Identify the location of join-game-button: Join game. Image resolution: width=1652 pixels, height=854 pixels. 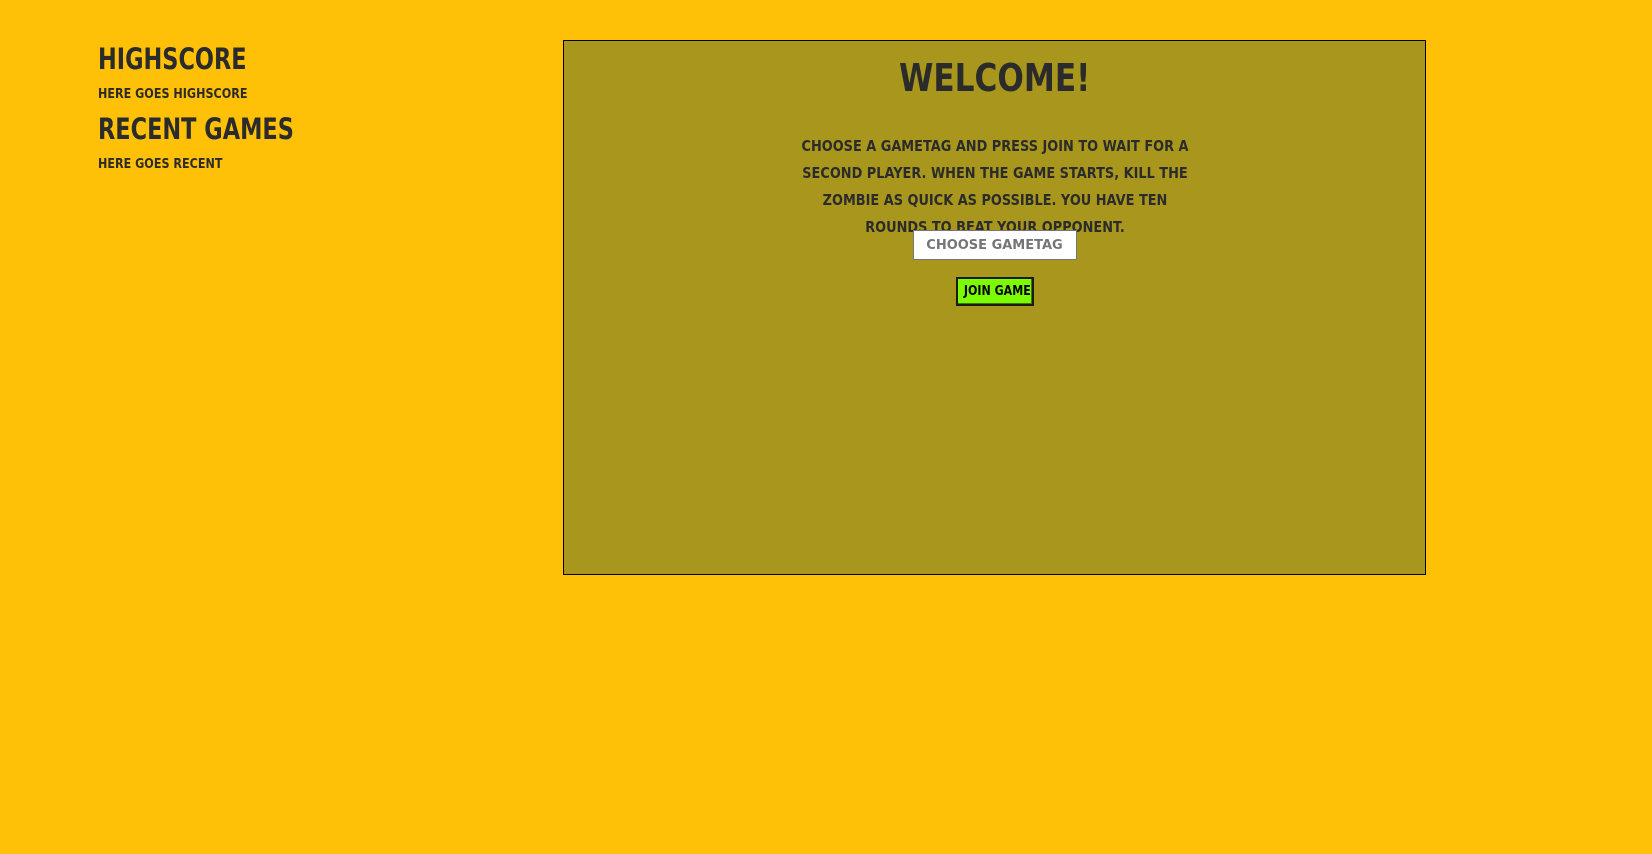
(994, 291).